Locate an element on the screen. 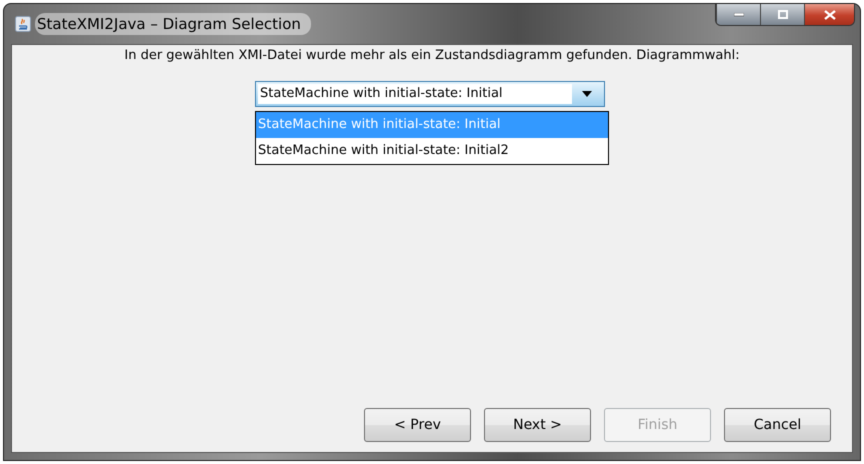  window-title: StateXMI2Java – Diagram Selection is located at coordinates (173, 24).